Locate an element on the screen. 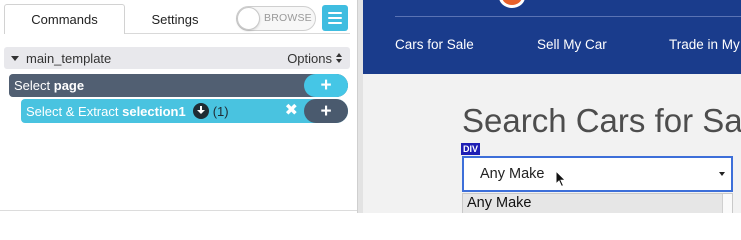  options-label: Options is located at coordinates (309, 58).